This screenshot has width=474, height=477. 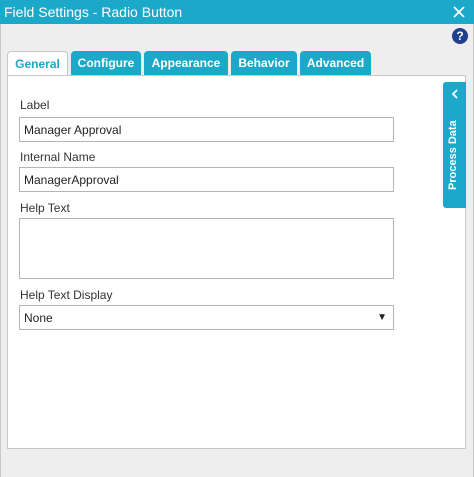 What do you see at coordinates (93, 12) in the screenshot?
I see `dialog-title: Field Settings - Radio Button` at bounding box center [93, 12].